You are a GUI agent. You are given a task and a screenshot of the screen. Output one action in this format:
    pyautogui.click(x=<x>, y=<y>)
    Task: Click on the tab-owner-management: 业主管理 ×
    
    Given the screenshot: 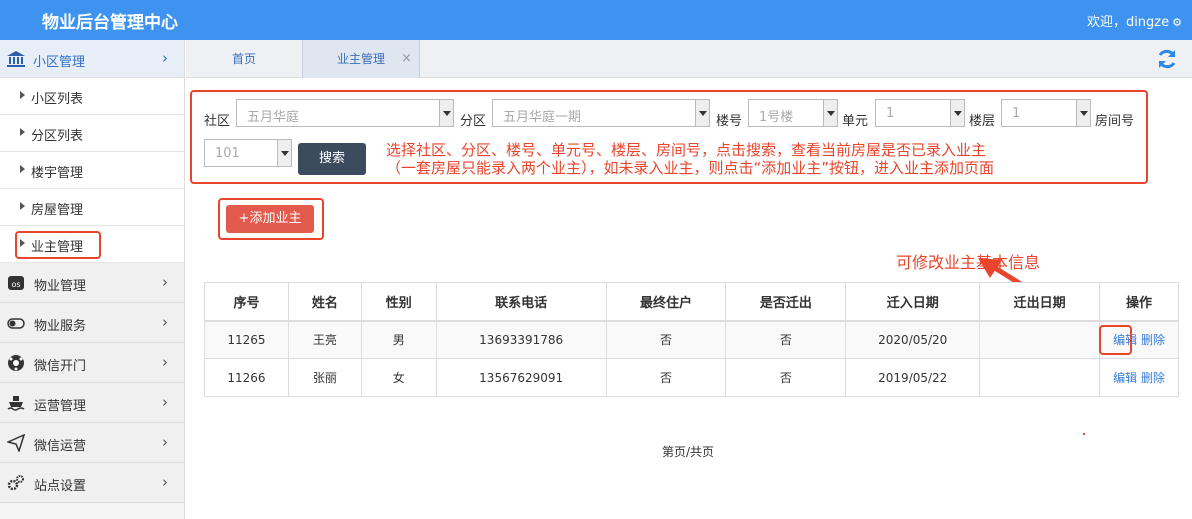 What is the action you would take?
    pyautogui.click(x=361, y=59)
    